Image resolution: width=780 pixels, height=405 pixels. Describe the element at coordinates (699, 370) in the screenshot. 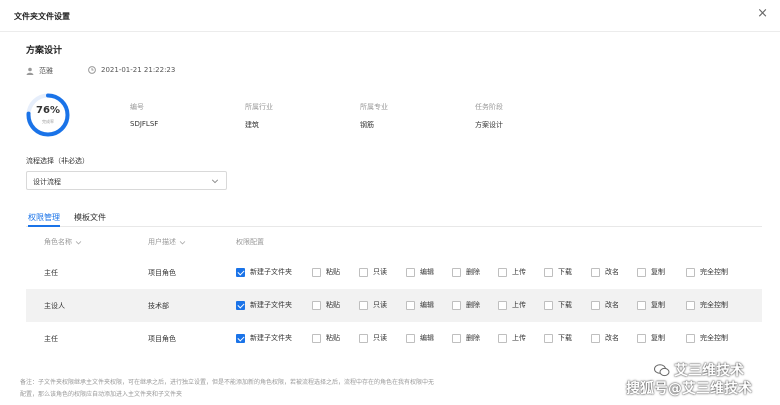

I see `watermark-line1: 艾三维技术` at that location.